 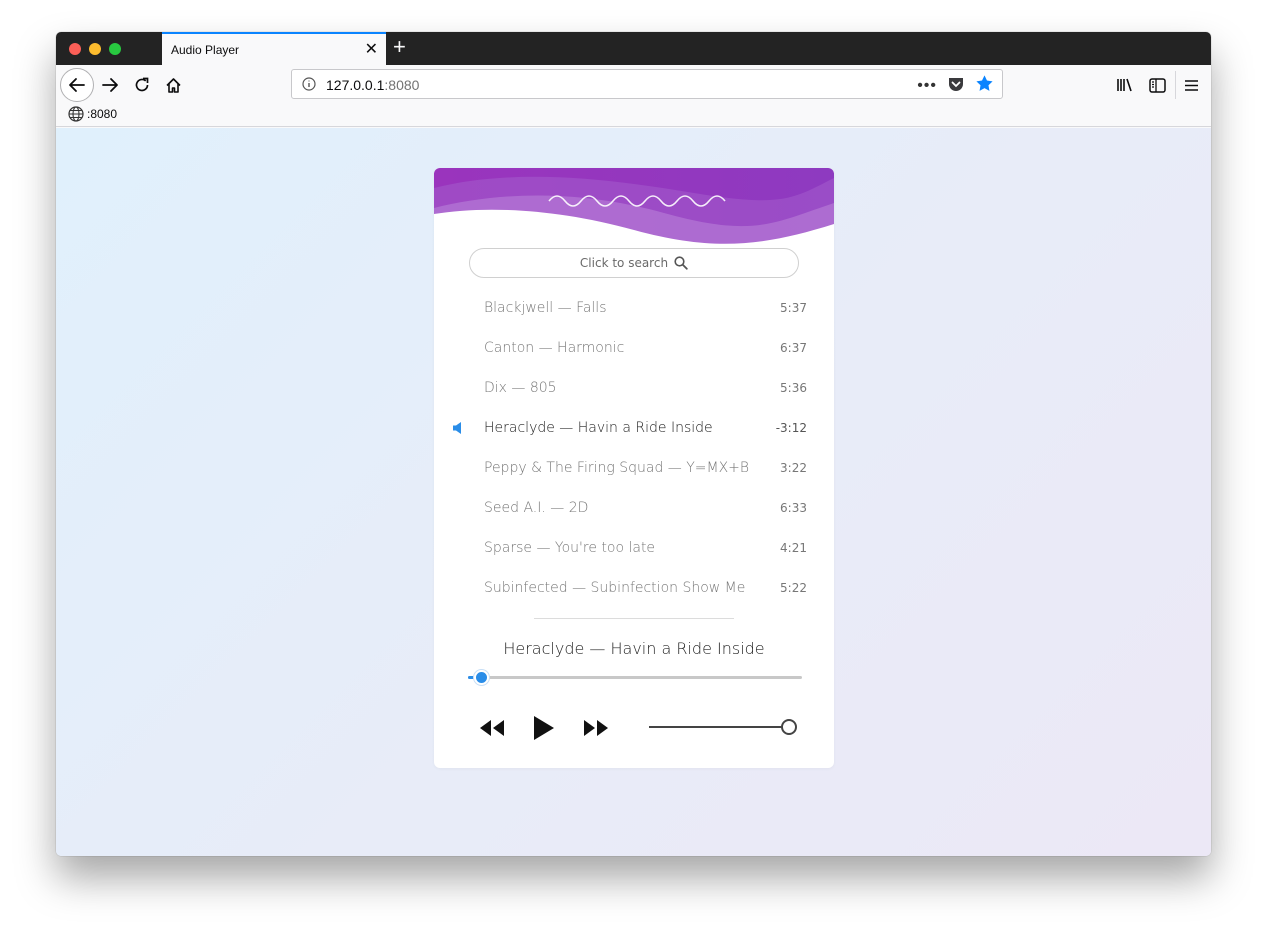 What do you see at coordinates (536, 508) in the screenshot?
I see `track-title: Seed A.I. — 2D` at bounding box center [536, 508].